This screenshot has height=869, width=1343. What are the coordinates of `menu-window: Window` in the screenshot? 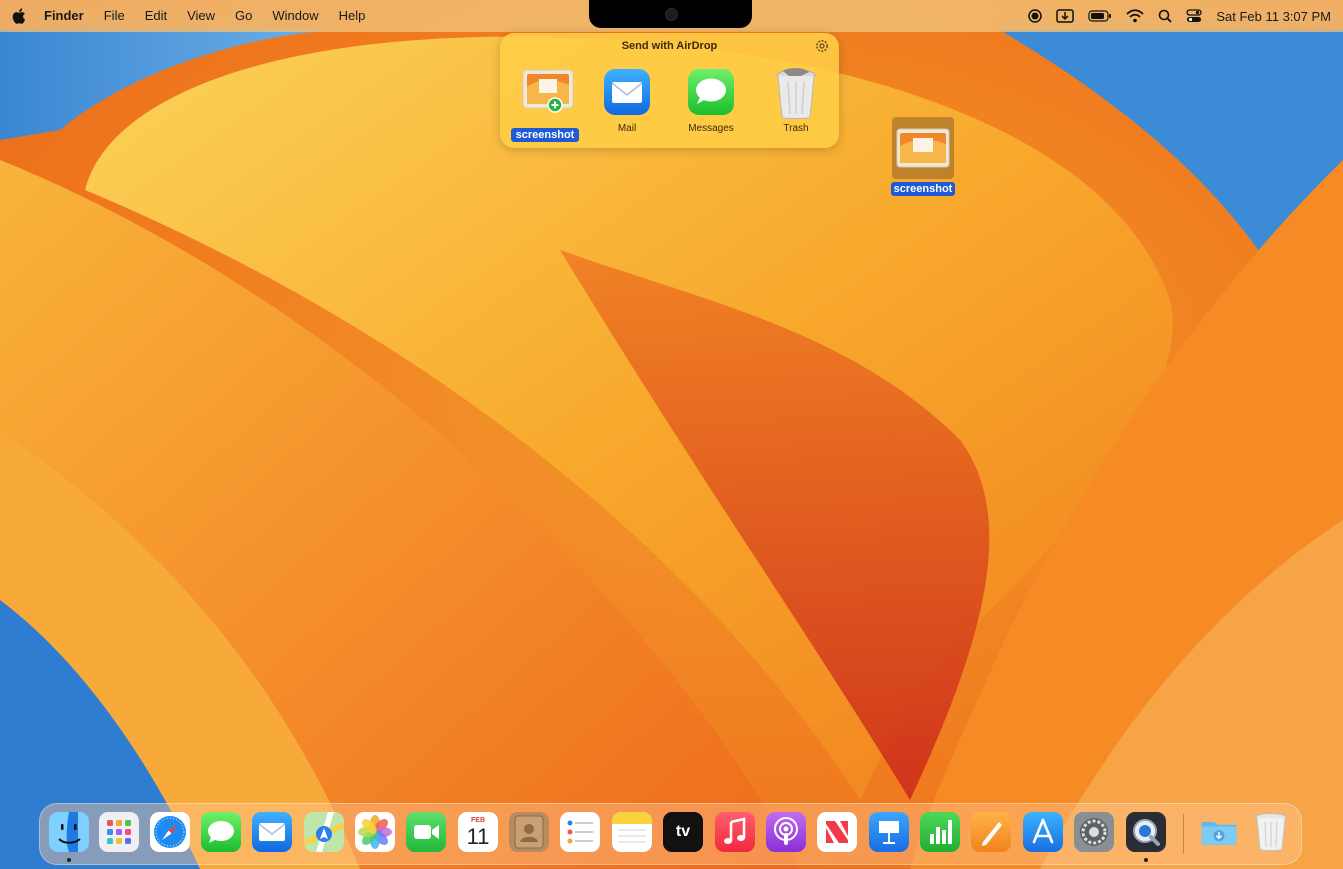 It's located at (295, 16).